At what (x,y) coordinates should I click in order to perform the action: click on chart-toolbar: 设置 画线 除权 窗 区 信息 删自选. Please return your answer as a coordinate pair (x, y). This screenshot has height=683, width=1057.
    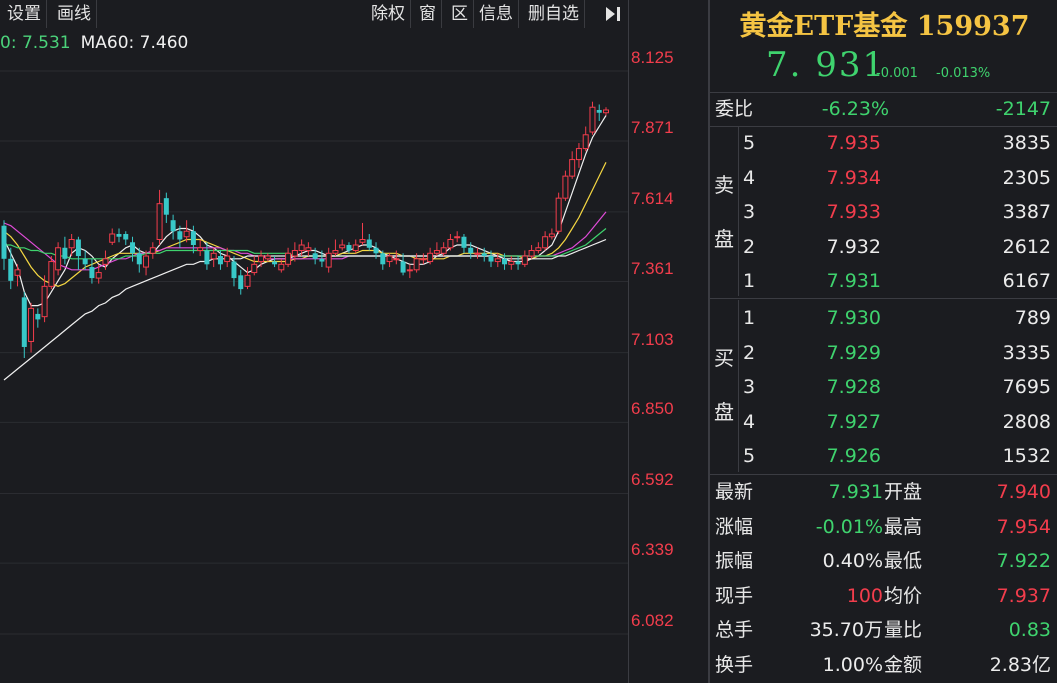
    Looking at the image, I should click on (314, 14).